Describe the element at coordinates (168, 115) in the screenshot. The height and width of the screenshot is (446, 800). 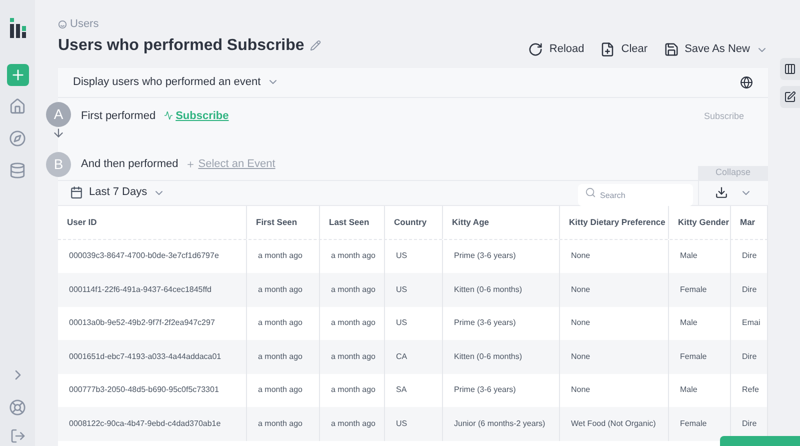
I see `activity-icon` at that location.